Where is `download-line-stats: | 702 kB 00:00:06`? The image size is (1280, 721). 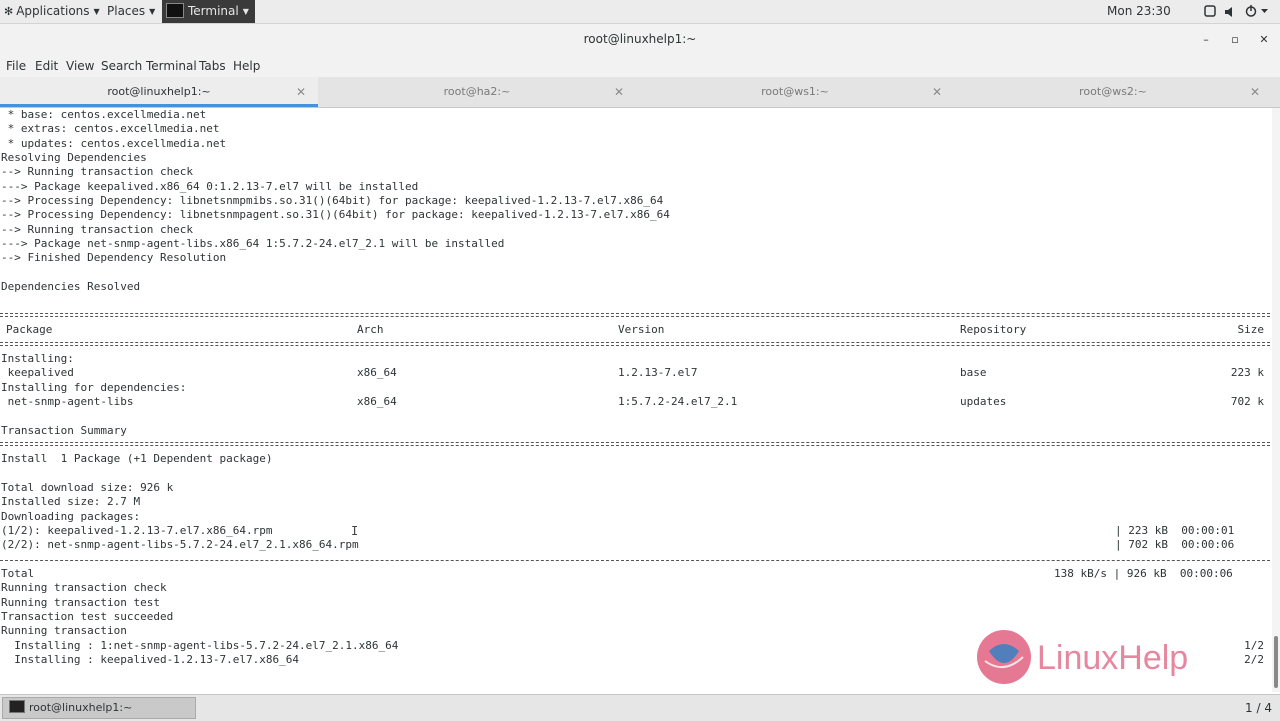
download-line-stats: | 702 kB 00:00:06 is located at coordinates (1175, 544).